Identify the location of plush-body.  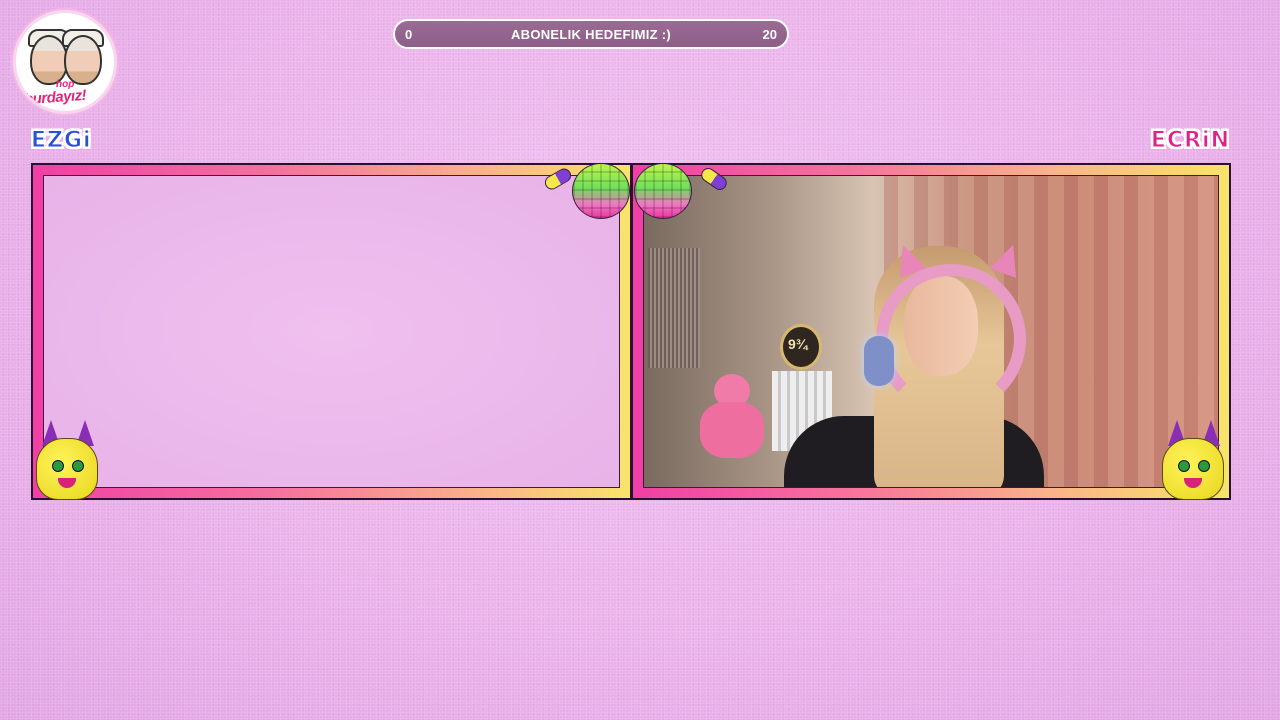
(732, 430).